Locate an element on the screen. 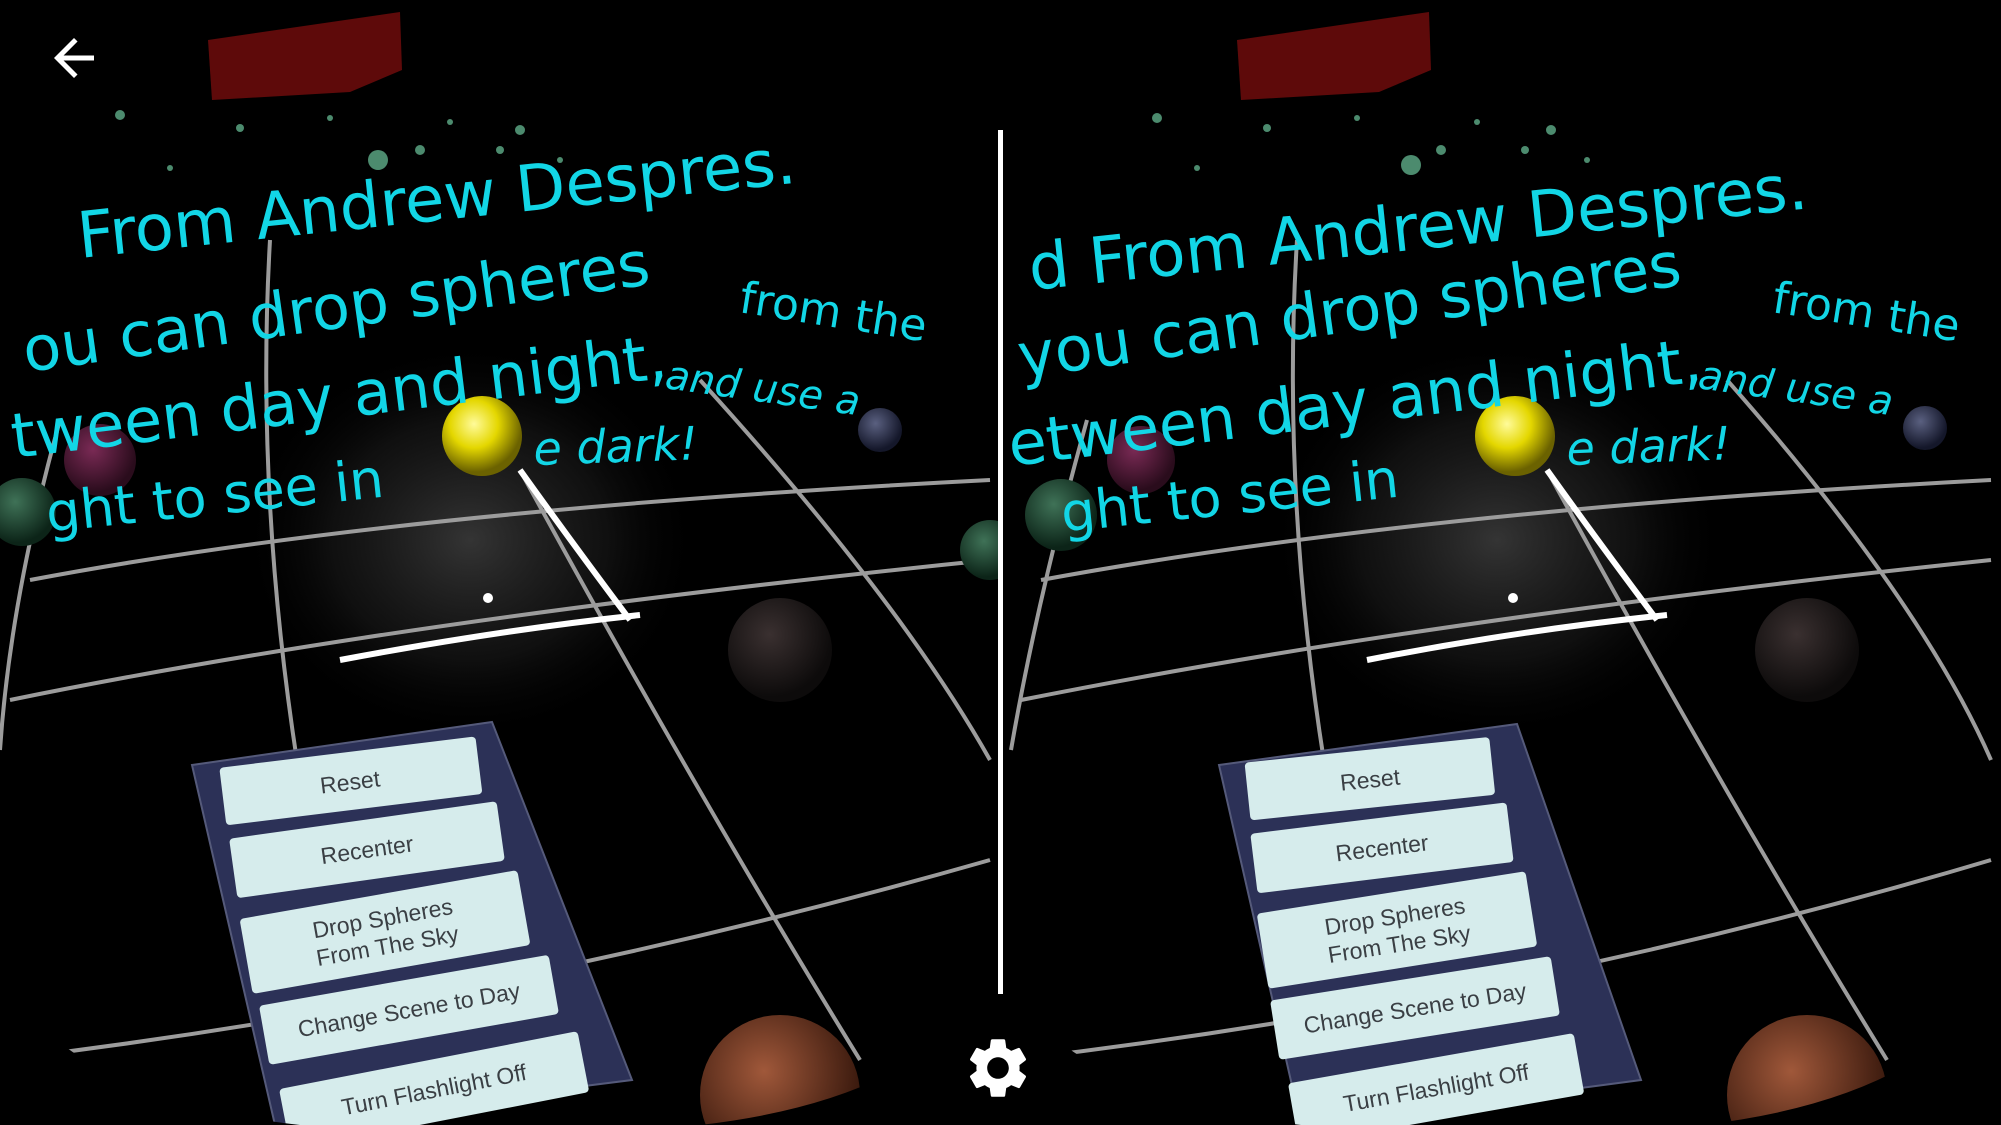  settings-button is located at coordinates (1000, 1070).